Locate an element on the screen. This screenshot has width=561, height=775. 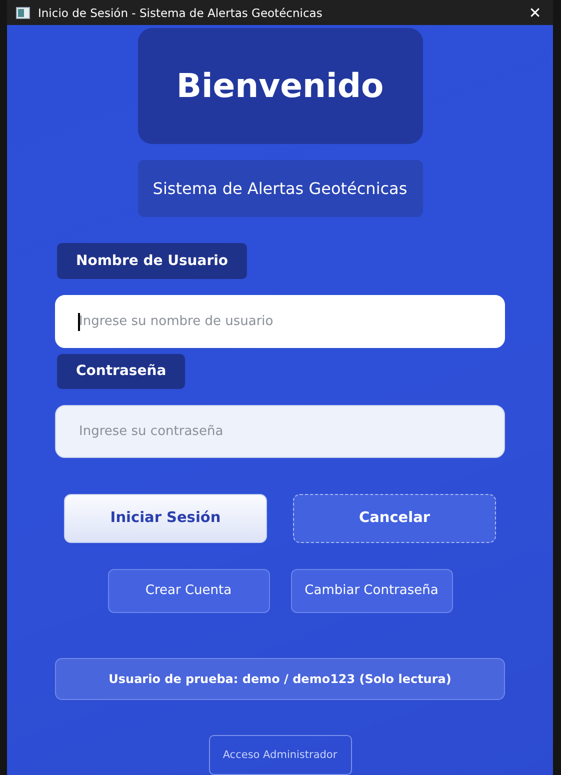
cancel-button: Cancelar is located at coordinates (394, 518).